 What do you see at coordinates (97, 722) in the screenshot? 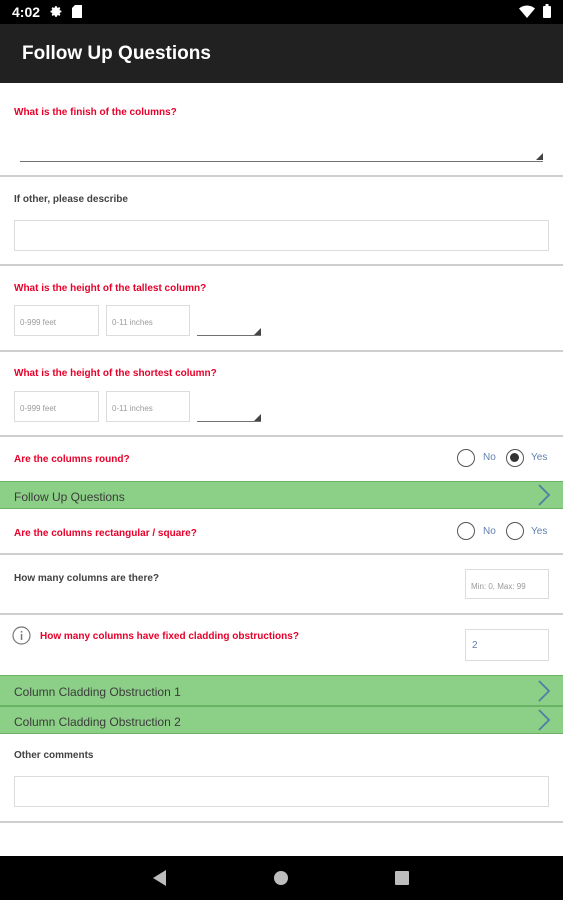
I see `section-label: Column Cladding Obstruction 2` at bounding box center [97, 722].